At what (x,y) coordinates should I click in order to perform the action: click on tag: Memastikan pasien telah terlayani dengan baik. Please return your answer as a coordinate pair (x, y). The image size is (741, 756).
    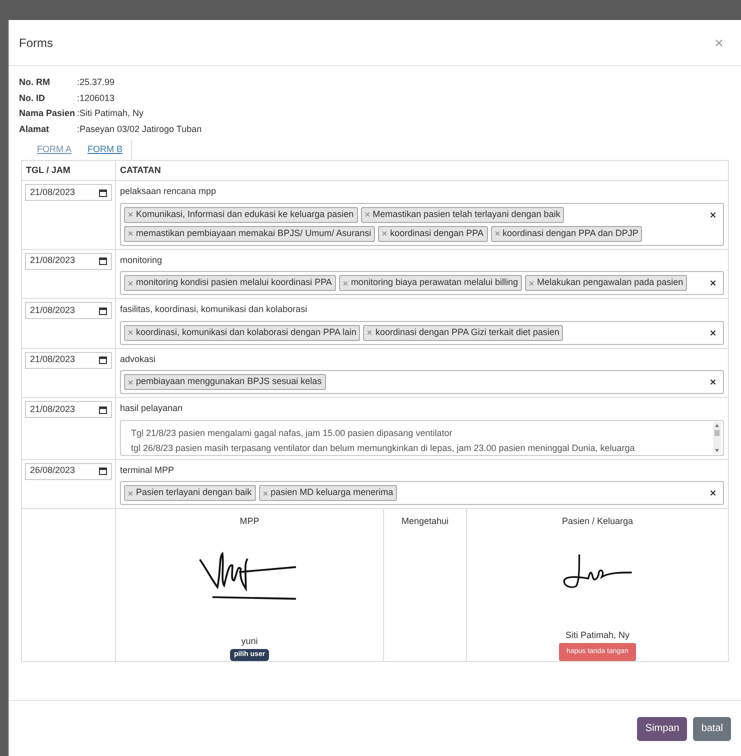
    Looking at the image, I should click on (462, 214).